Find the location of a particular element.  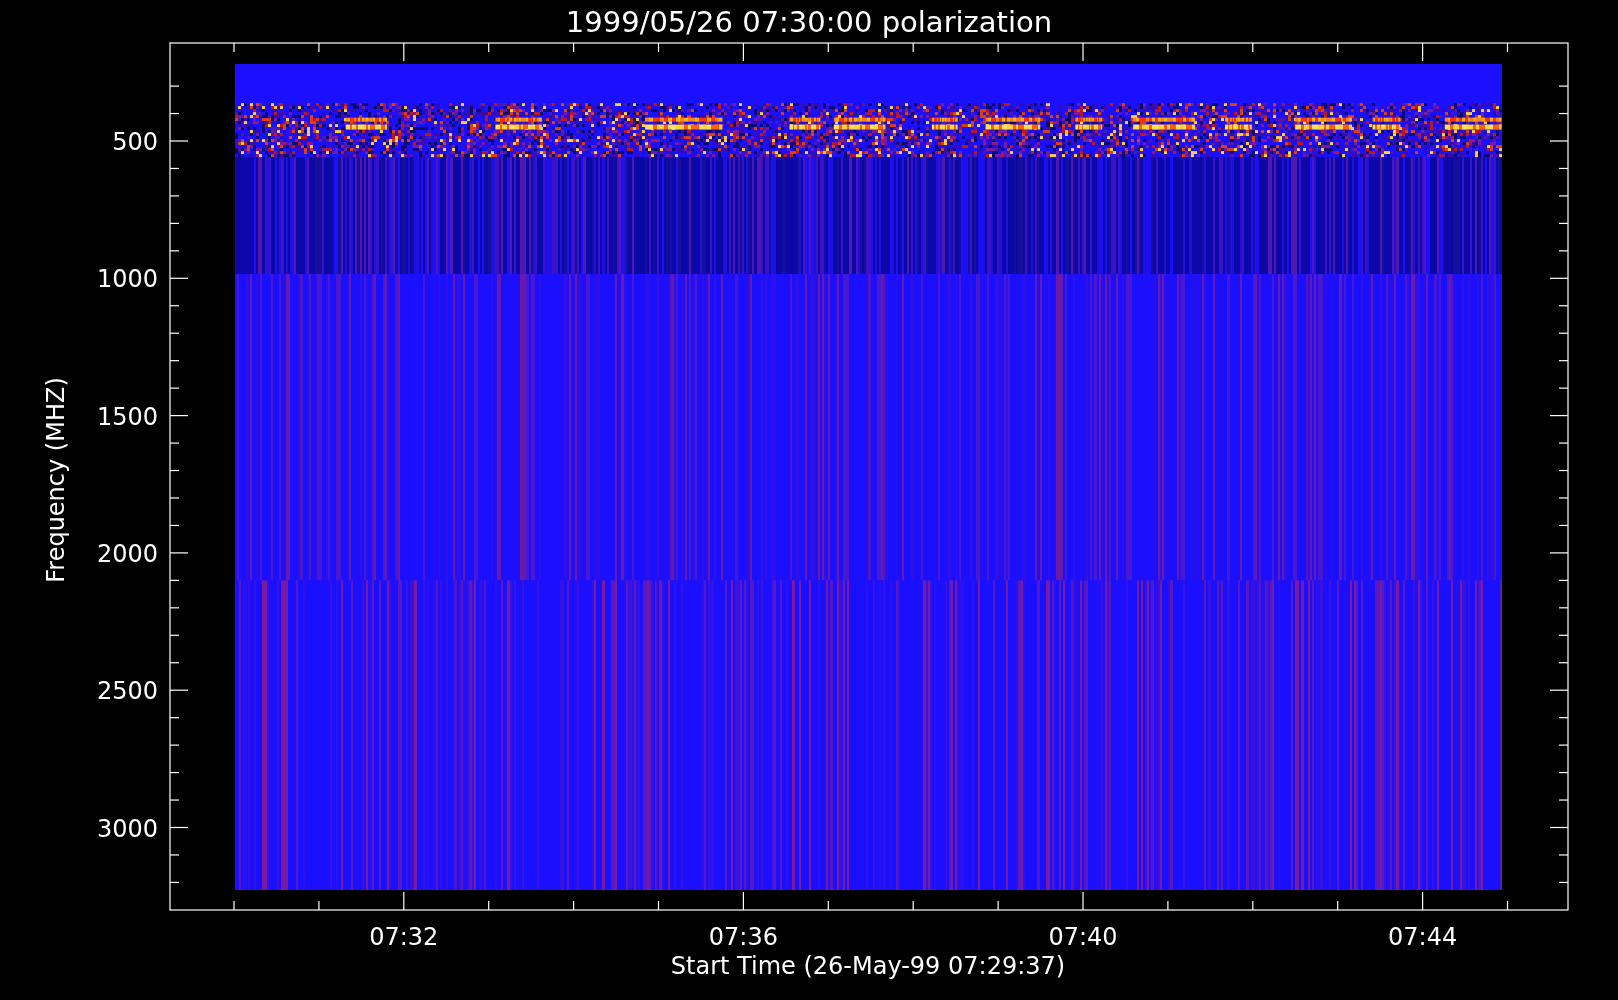

y-tick-label: 1500 is located at coordinates (127, 416).